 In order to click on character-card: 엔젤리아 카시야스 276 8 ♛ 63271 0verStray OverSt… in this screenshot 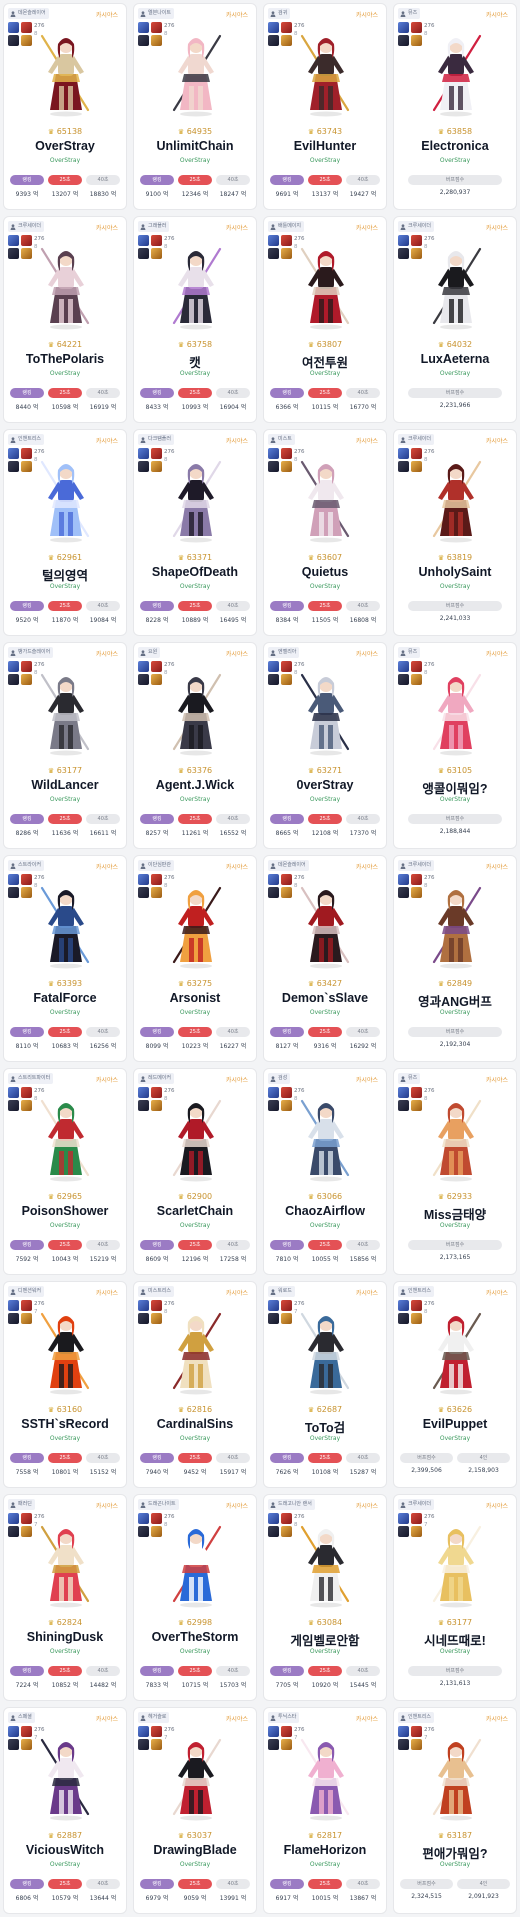, I will do `click(325, 745)`.